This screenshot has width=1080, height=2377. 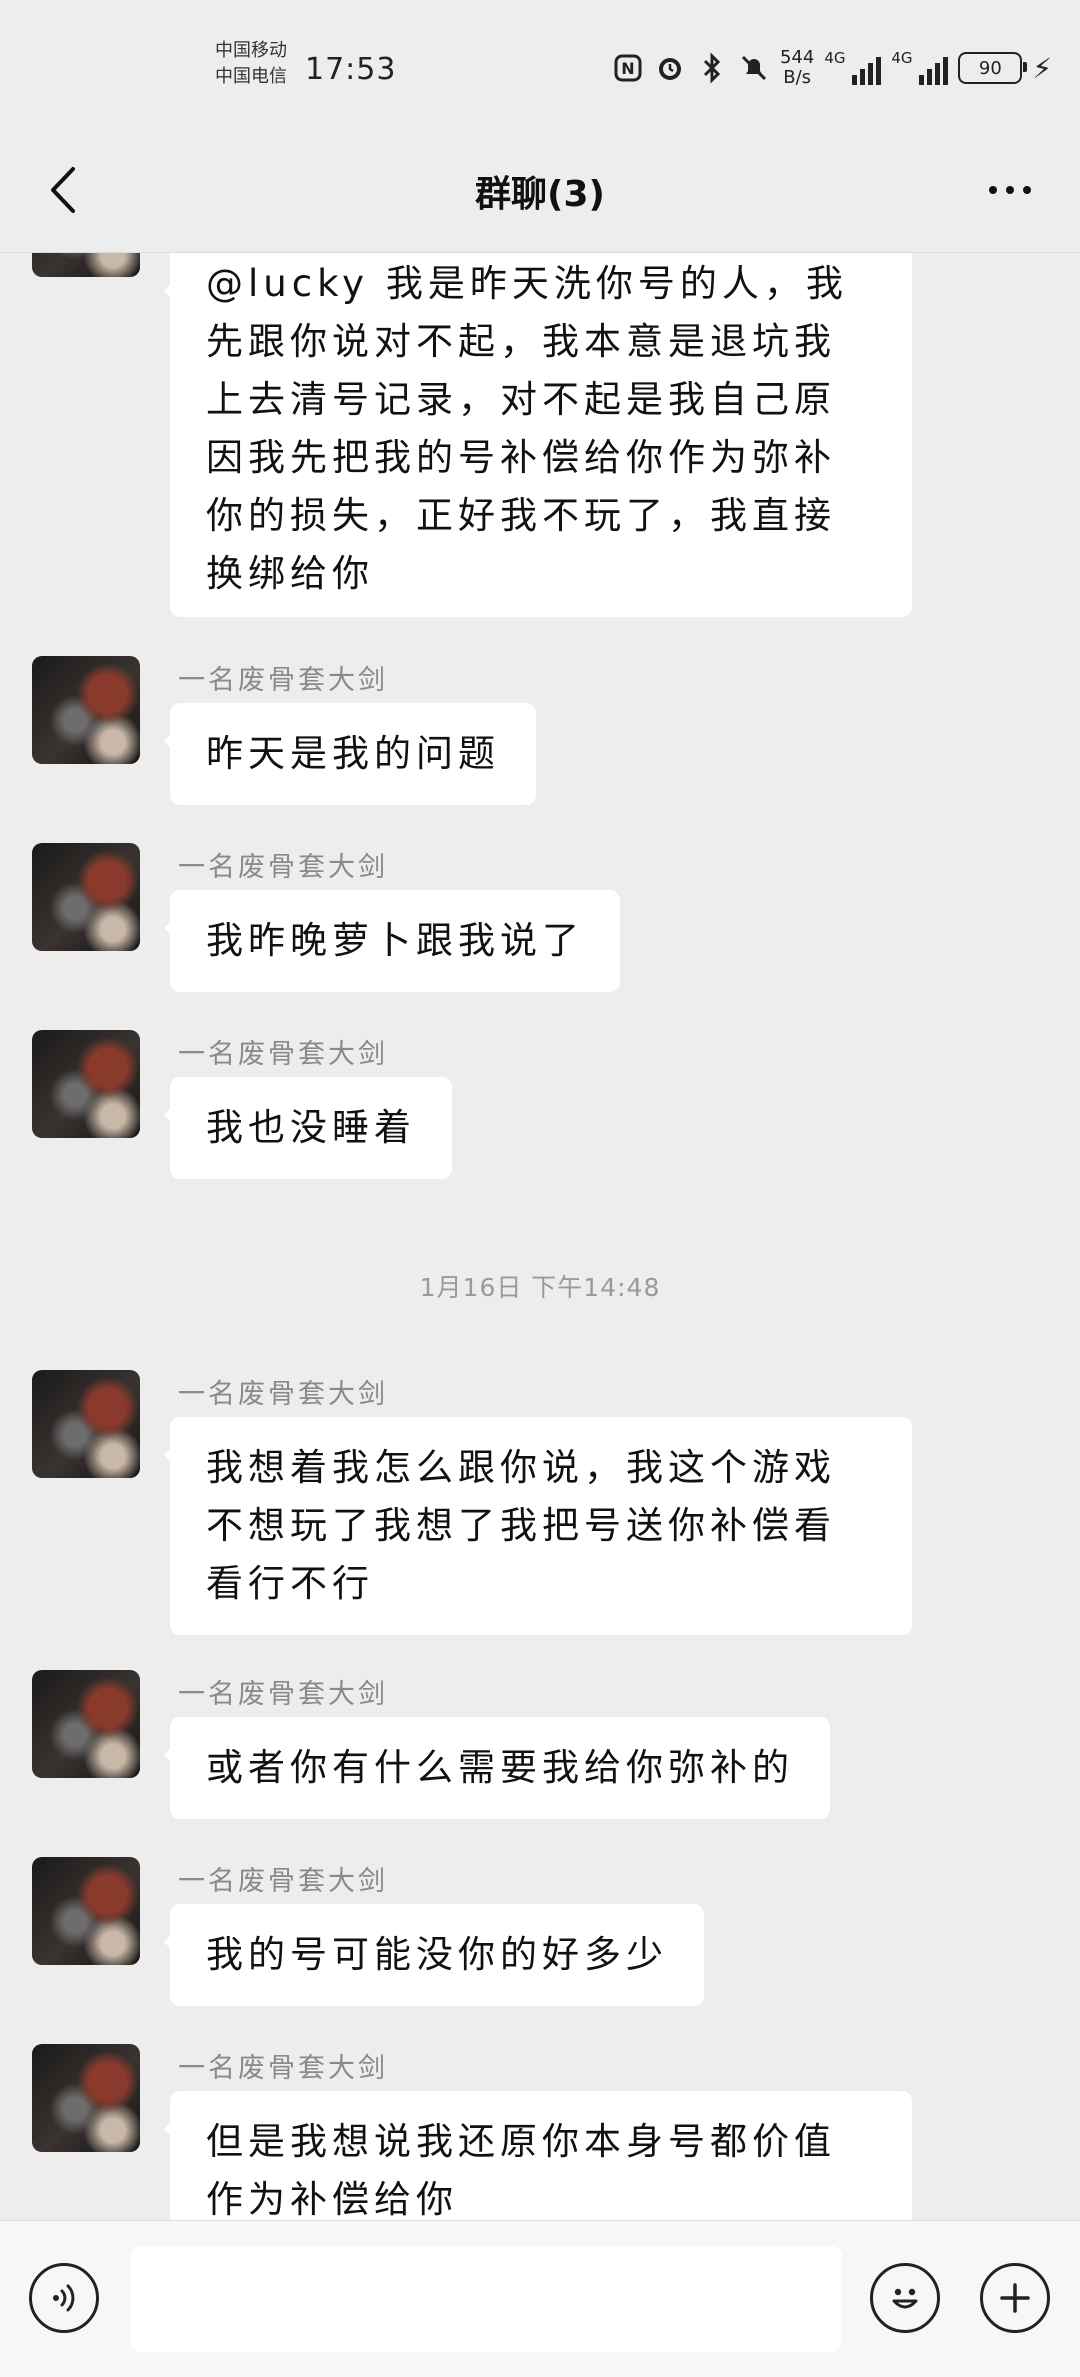 What do you see at coordinates (486, 2299) in the screenshot?
I see `message-input` at bounding box center [486, 2299].